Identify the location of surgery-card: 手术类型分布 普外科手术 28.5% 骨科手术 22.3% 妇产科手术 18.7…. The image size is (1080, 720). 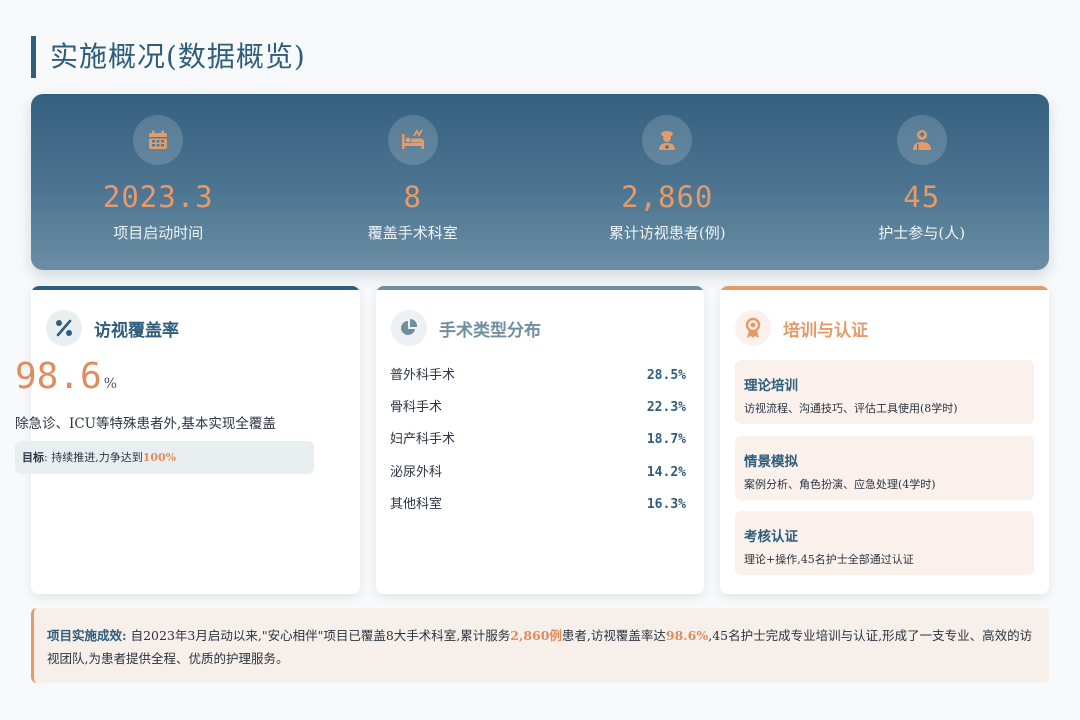
(540, 440).